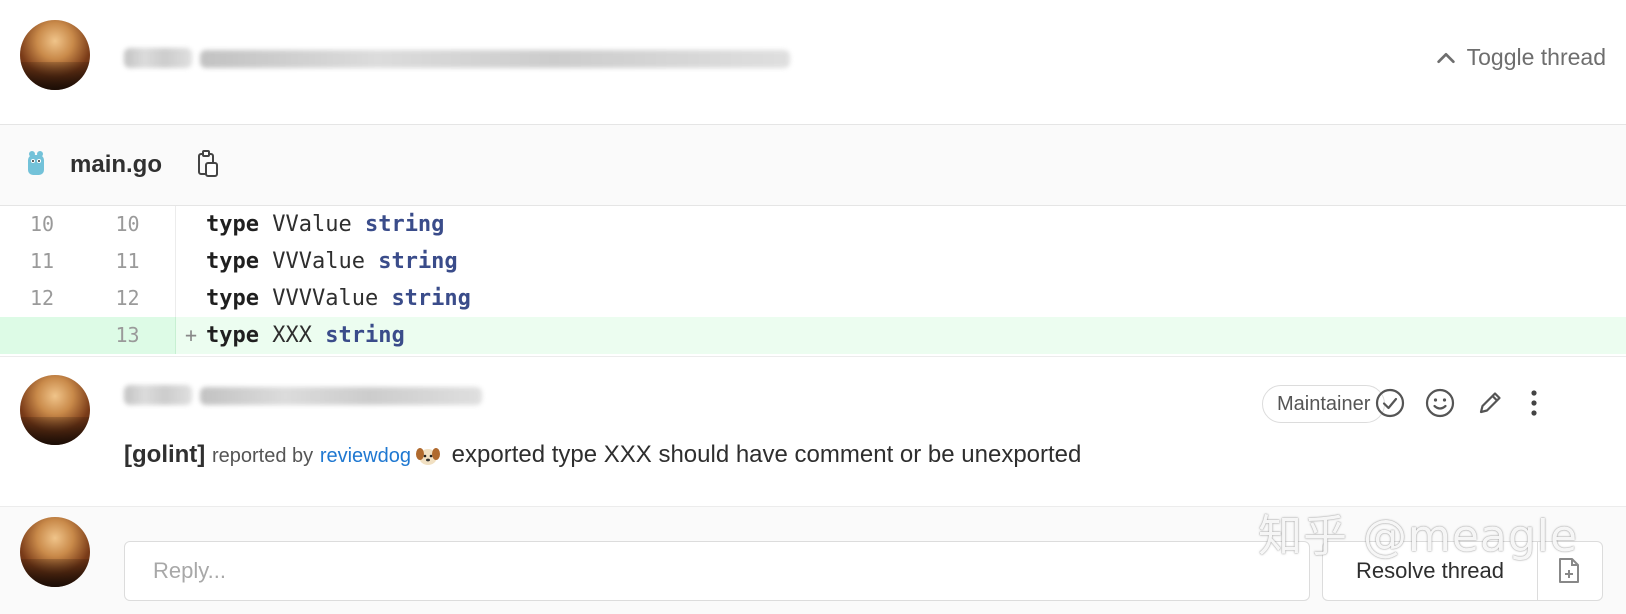 The image size is (1626, 614). What do you see at coordinates (55, 55) in the screenshot?
I see `thread-author-avatar` at bounding box center [55, 55].